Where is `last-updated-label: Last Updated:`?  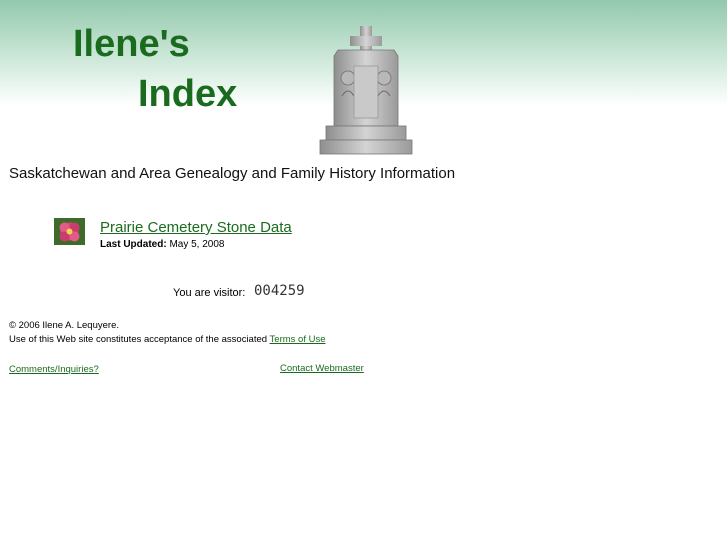 last-updated-label: Last Updated: is located at coordinates (133, 244).